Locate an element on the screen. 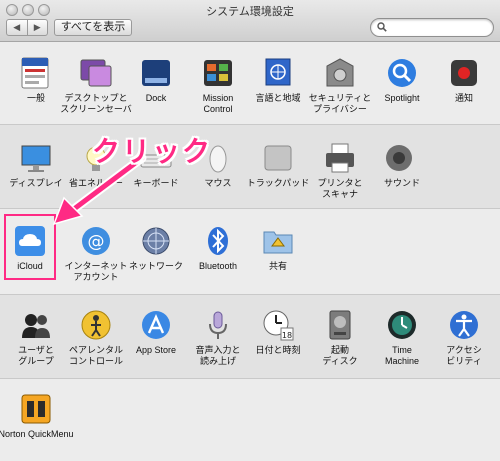 The width and height of the screenshot is (500, 461). mission-control-icon is located at coordinates (218, 73).